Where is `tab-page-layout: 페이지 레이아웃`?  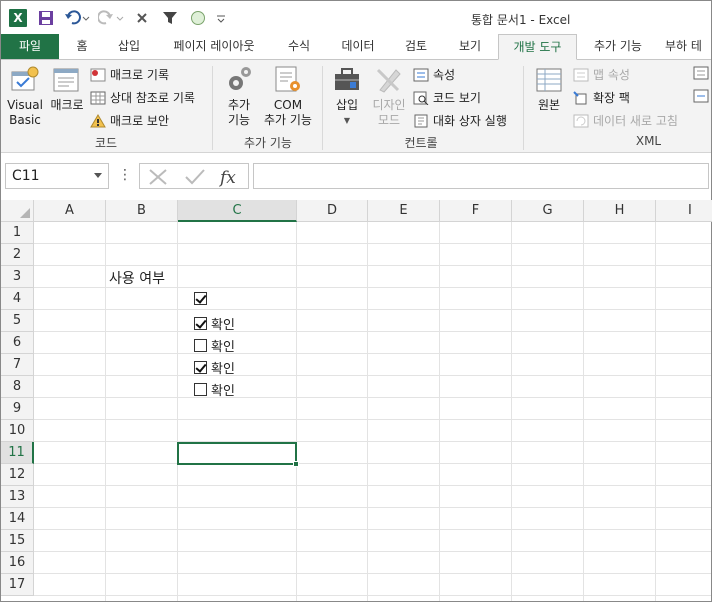
tab-page-layout: 페이지 레이아웃 is located at coordinates (214, 46).